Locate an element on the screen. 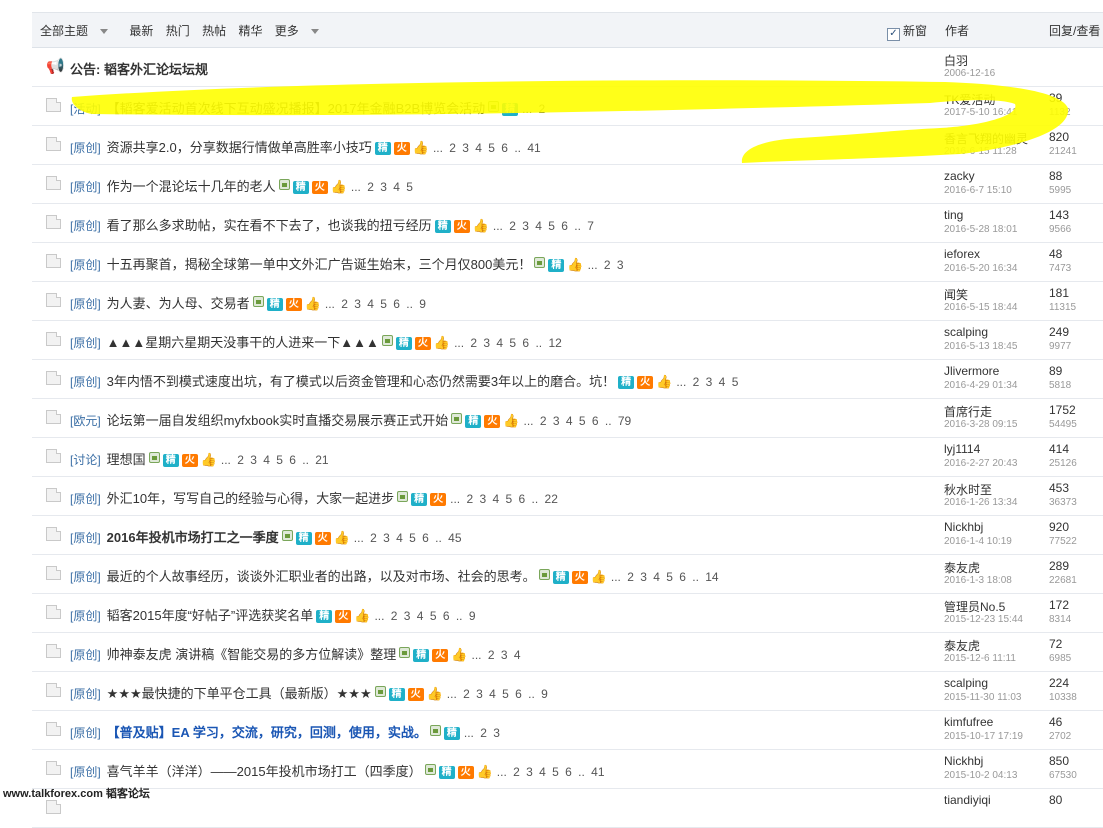 The image size is (1103, 828). thread-pages: ... 2 3 4 5 6 .. 79 is located at coordinates (578, 421).